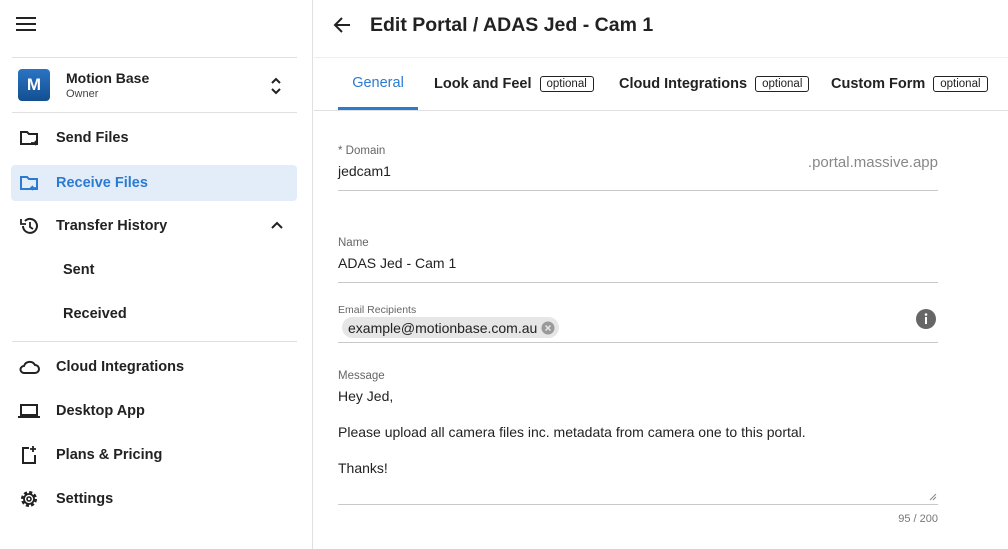  What do you see at coordinates (363, 468) in the screenshot?
I see `message-line: Thanks!` at bounding box center [363, 468].